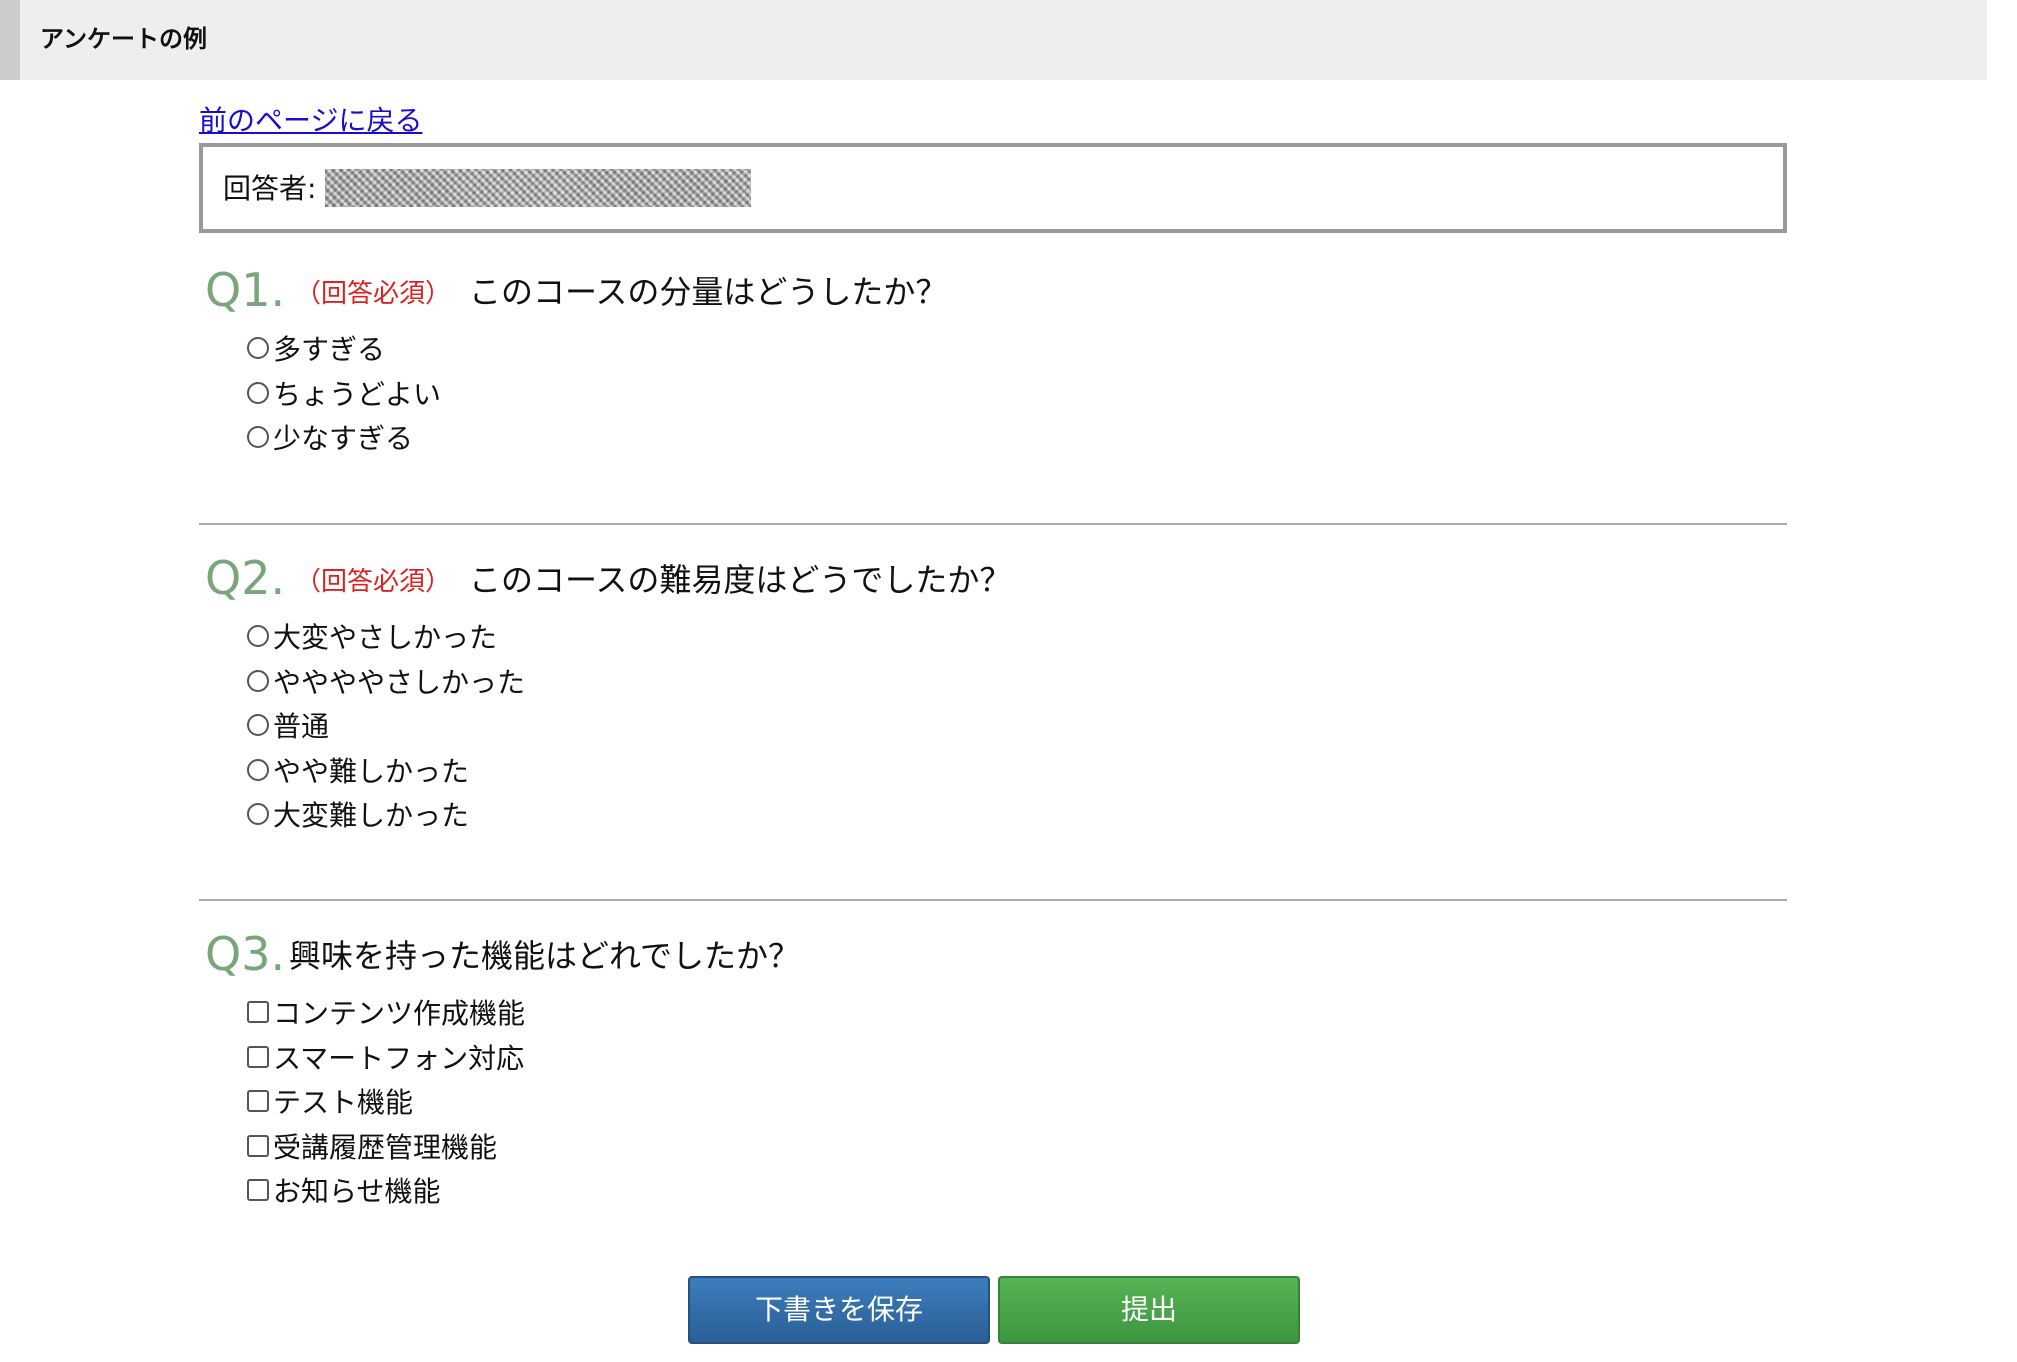 This screenshot has height=1362, width=2017. What do you see at coordinates (1149, 1310) in the screenshot?
I see `submit-button: 提出` at bounding box center [1149, 1310].